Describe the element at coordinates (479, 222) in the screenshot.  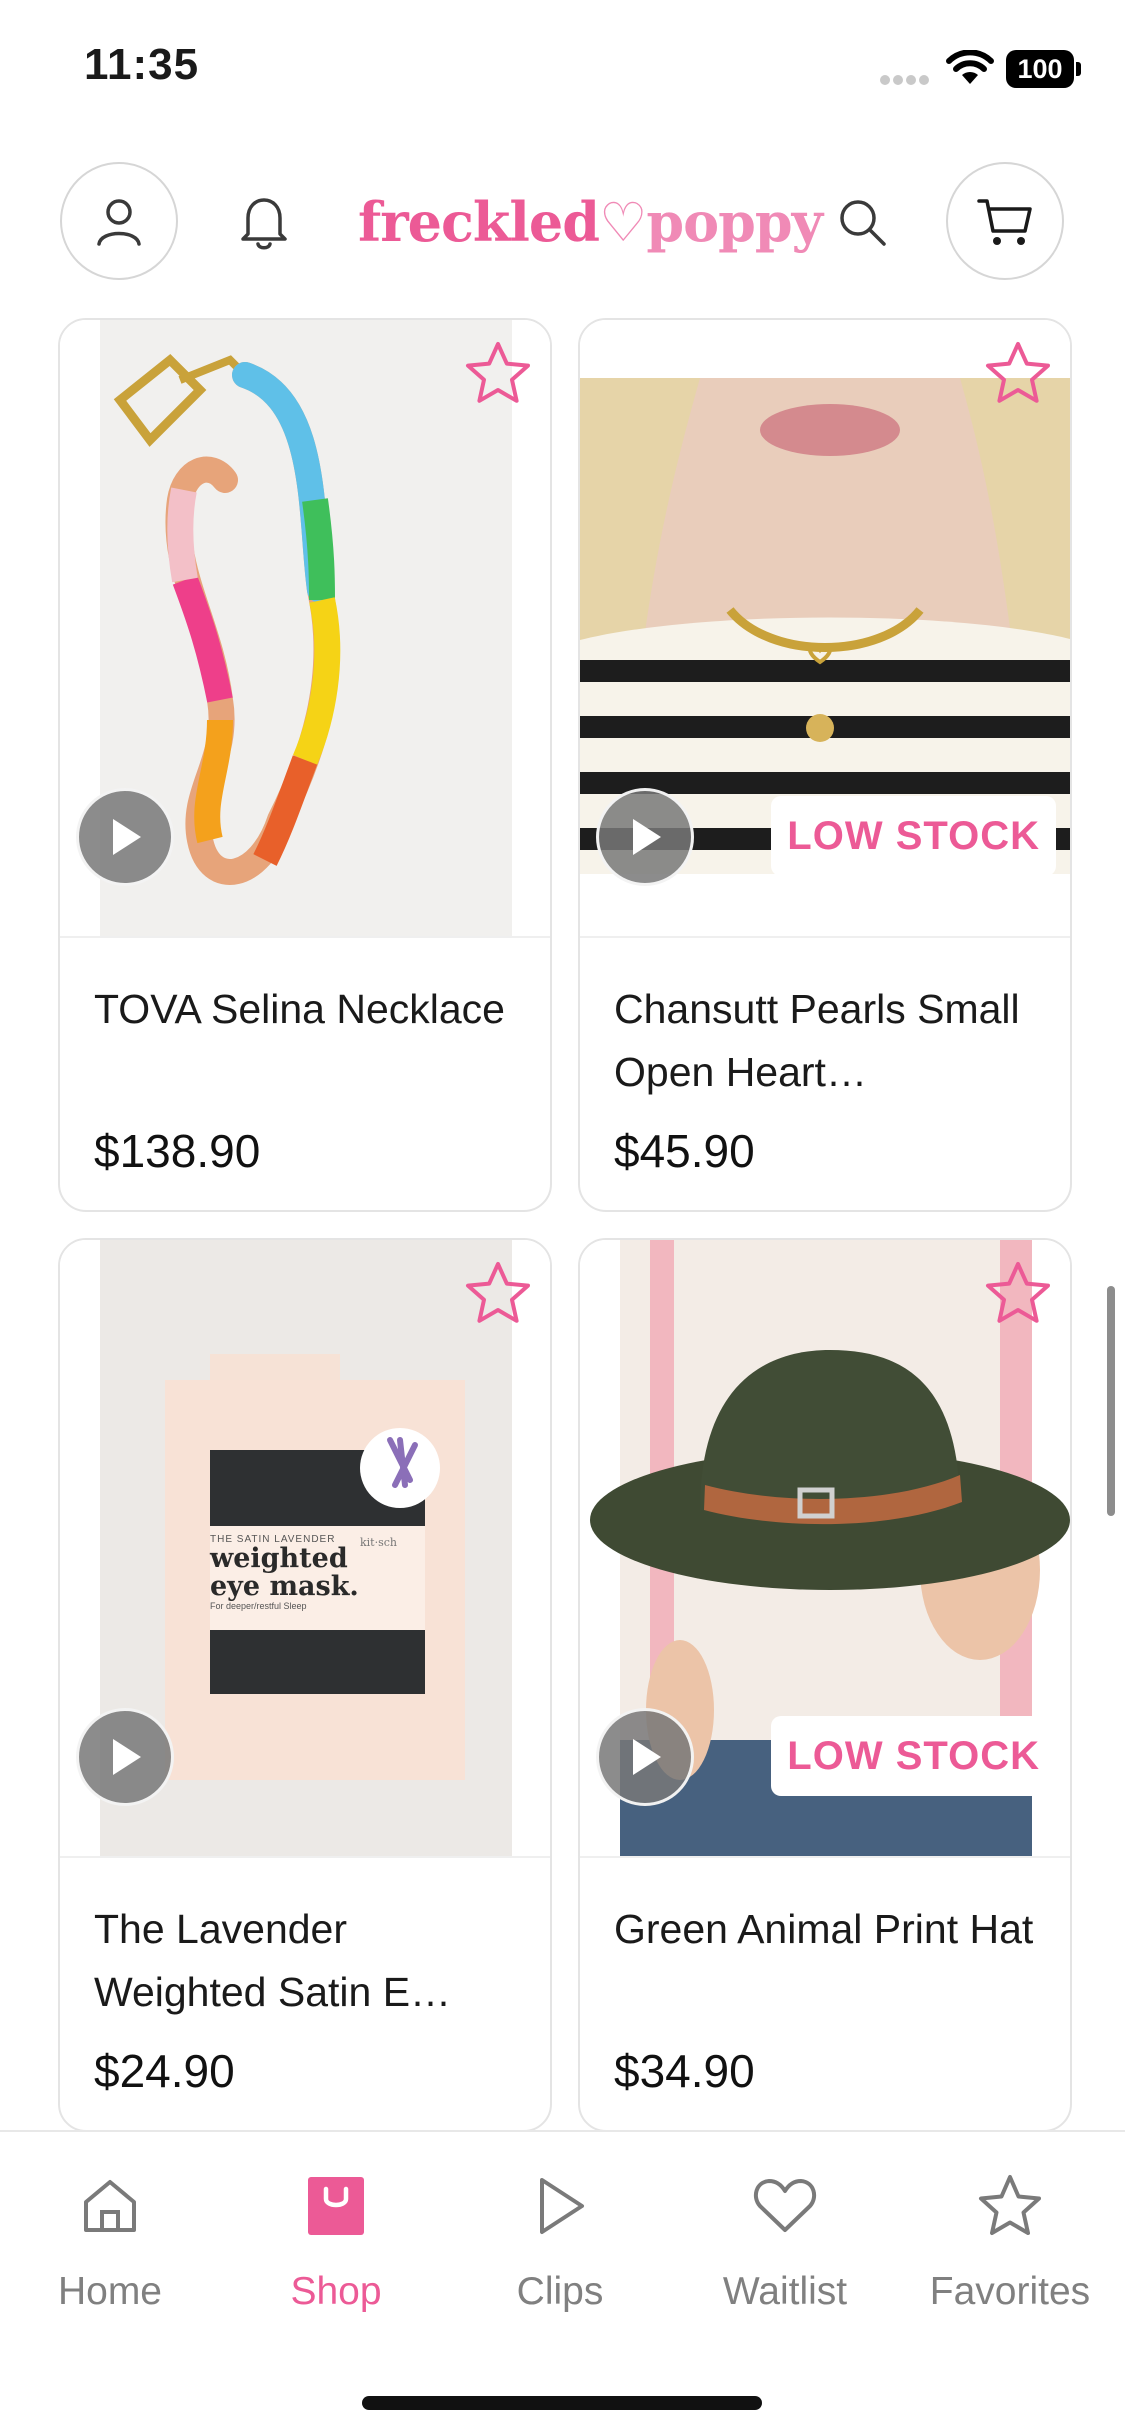
I see `logo-text-freckled: freckled` at that location.